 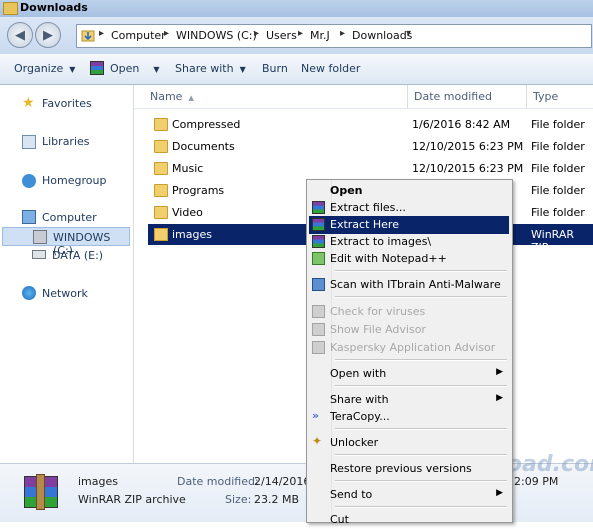 I want to click on nav-homegroup: Homegroup, so click(x=74, y=180).